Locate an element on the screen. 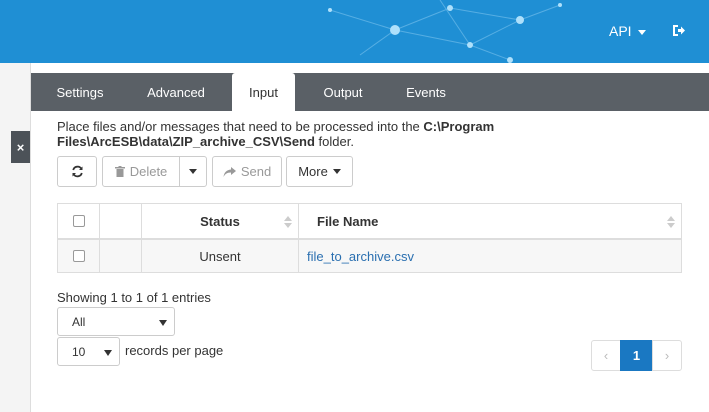  sign-out-icon is located at coordinates (679, 32).